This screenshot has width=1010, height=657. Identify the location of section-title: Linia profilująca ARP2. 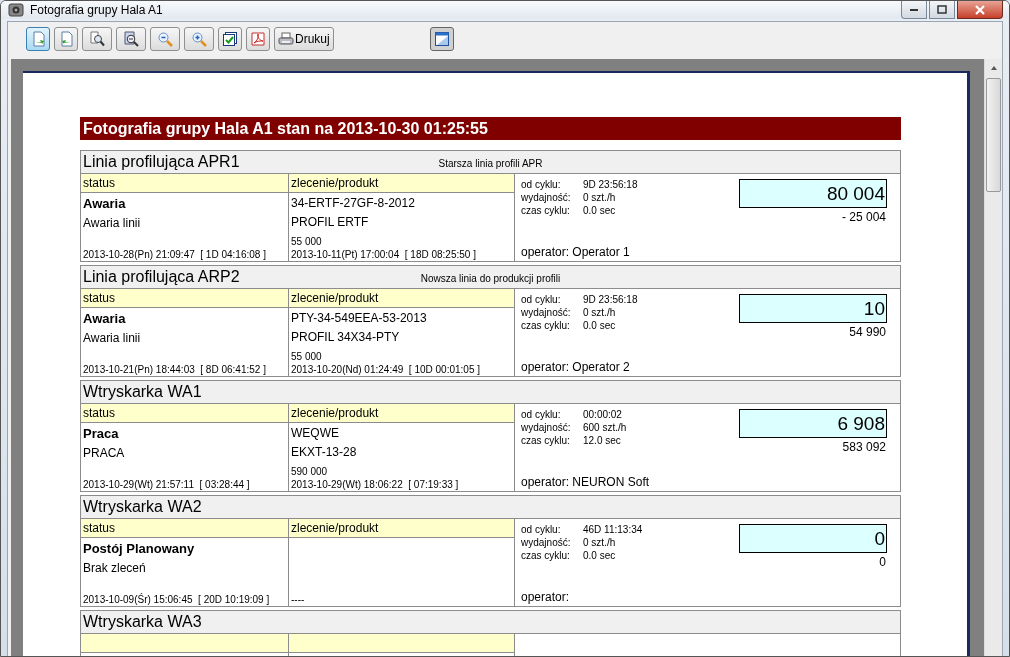
(161, 277).